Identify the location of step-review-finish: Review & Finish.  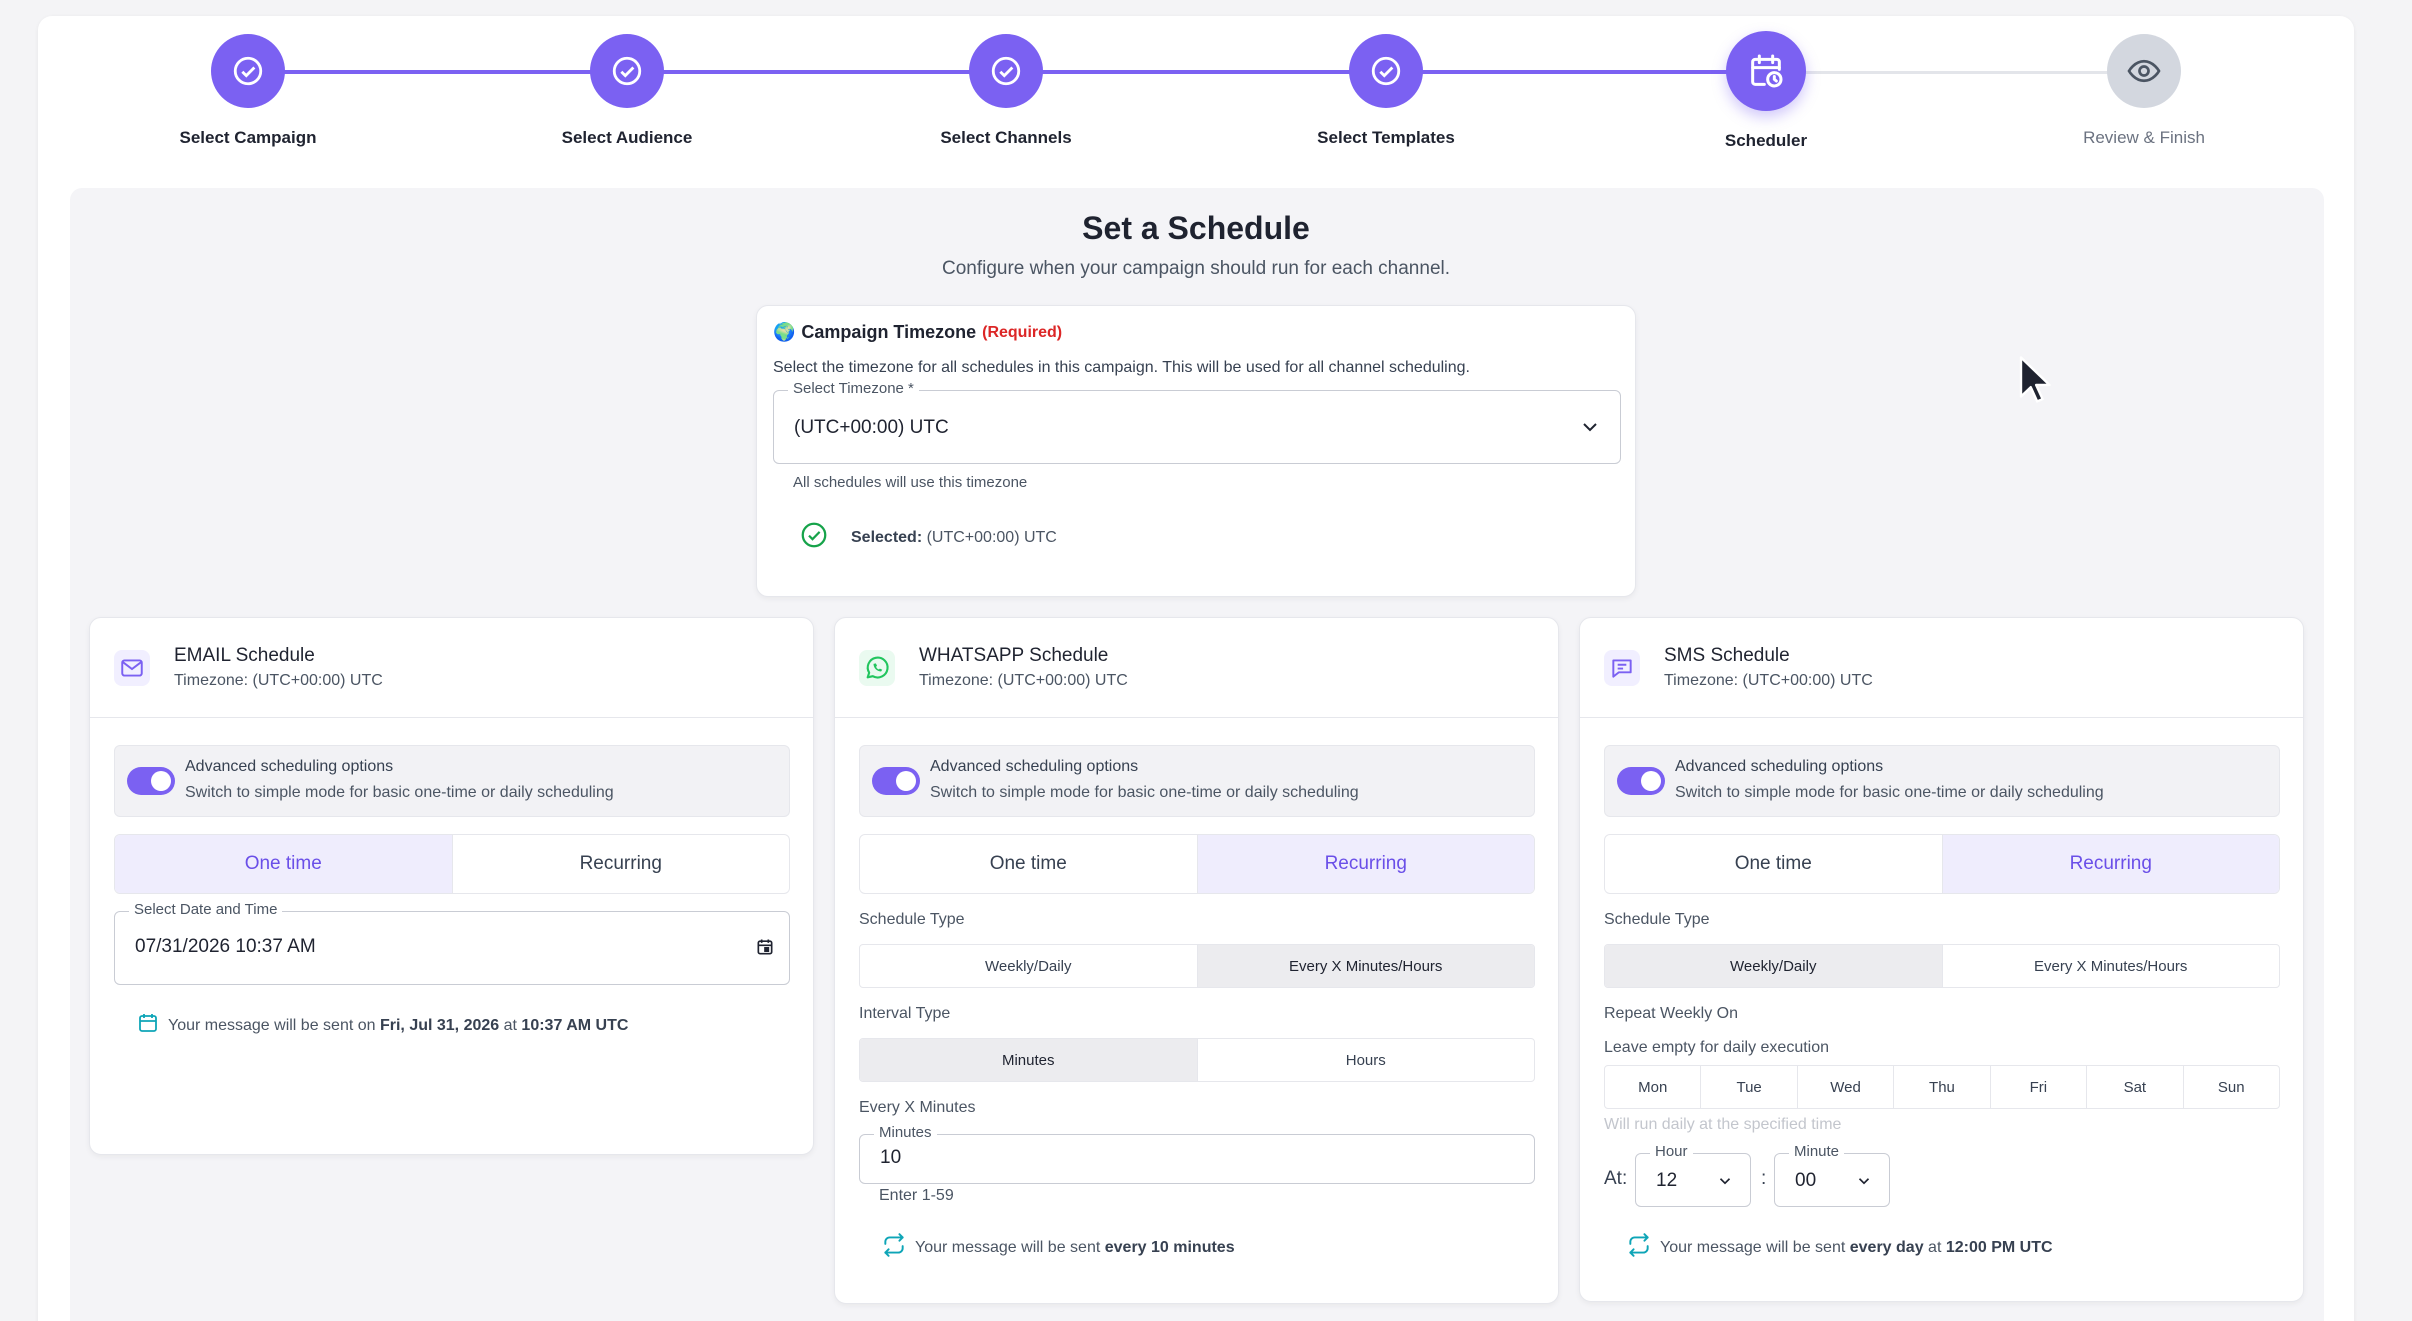
(2144, 91).